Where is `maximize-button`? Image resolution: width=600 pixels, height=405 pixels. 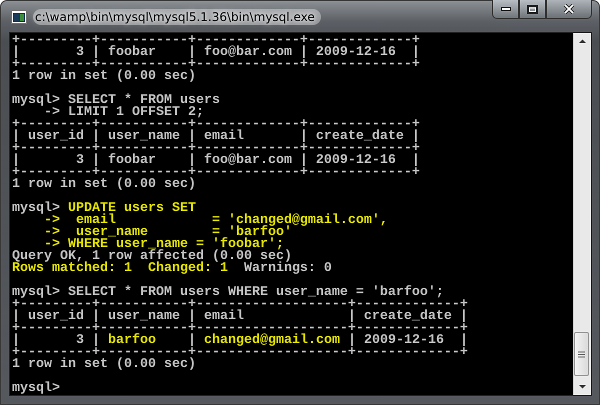 maximize-button is located at coordinates (532, 9).